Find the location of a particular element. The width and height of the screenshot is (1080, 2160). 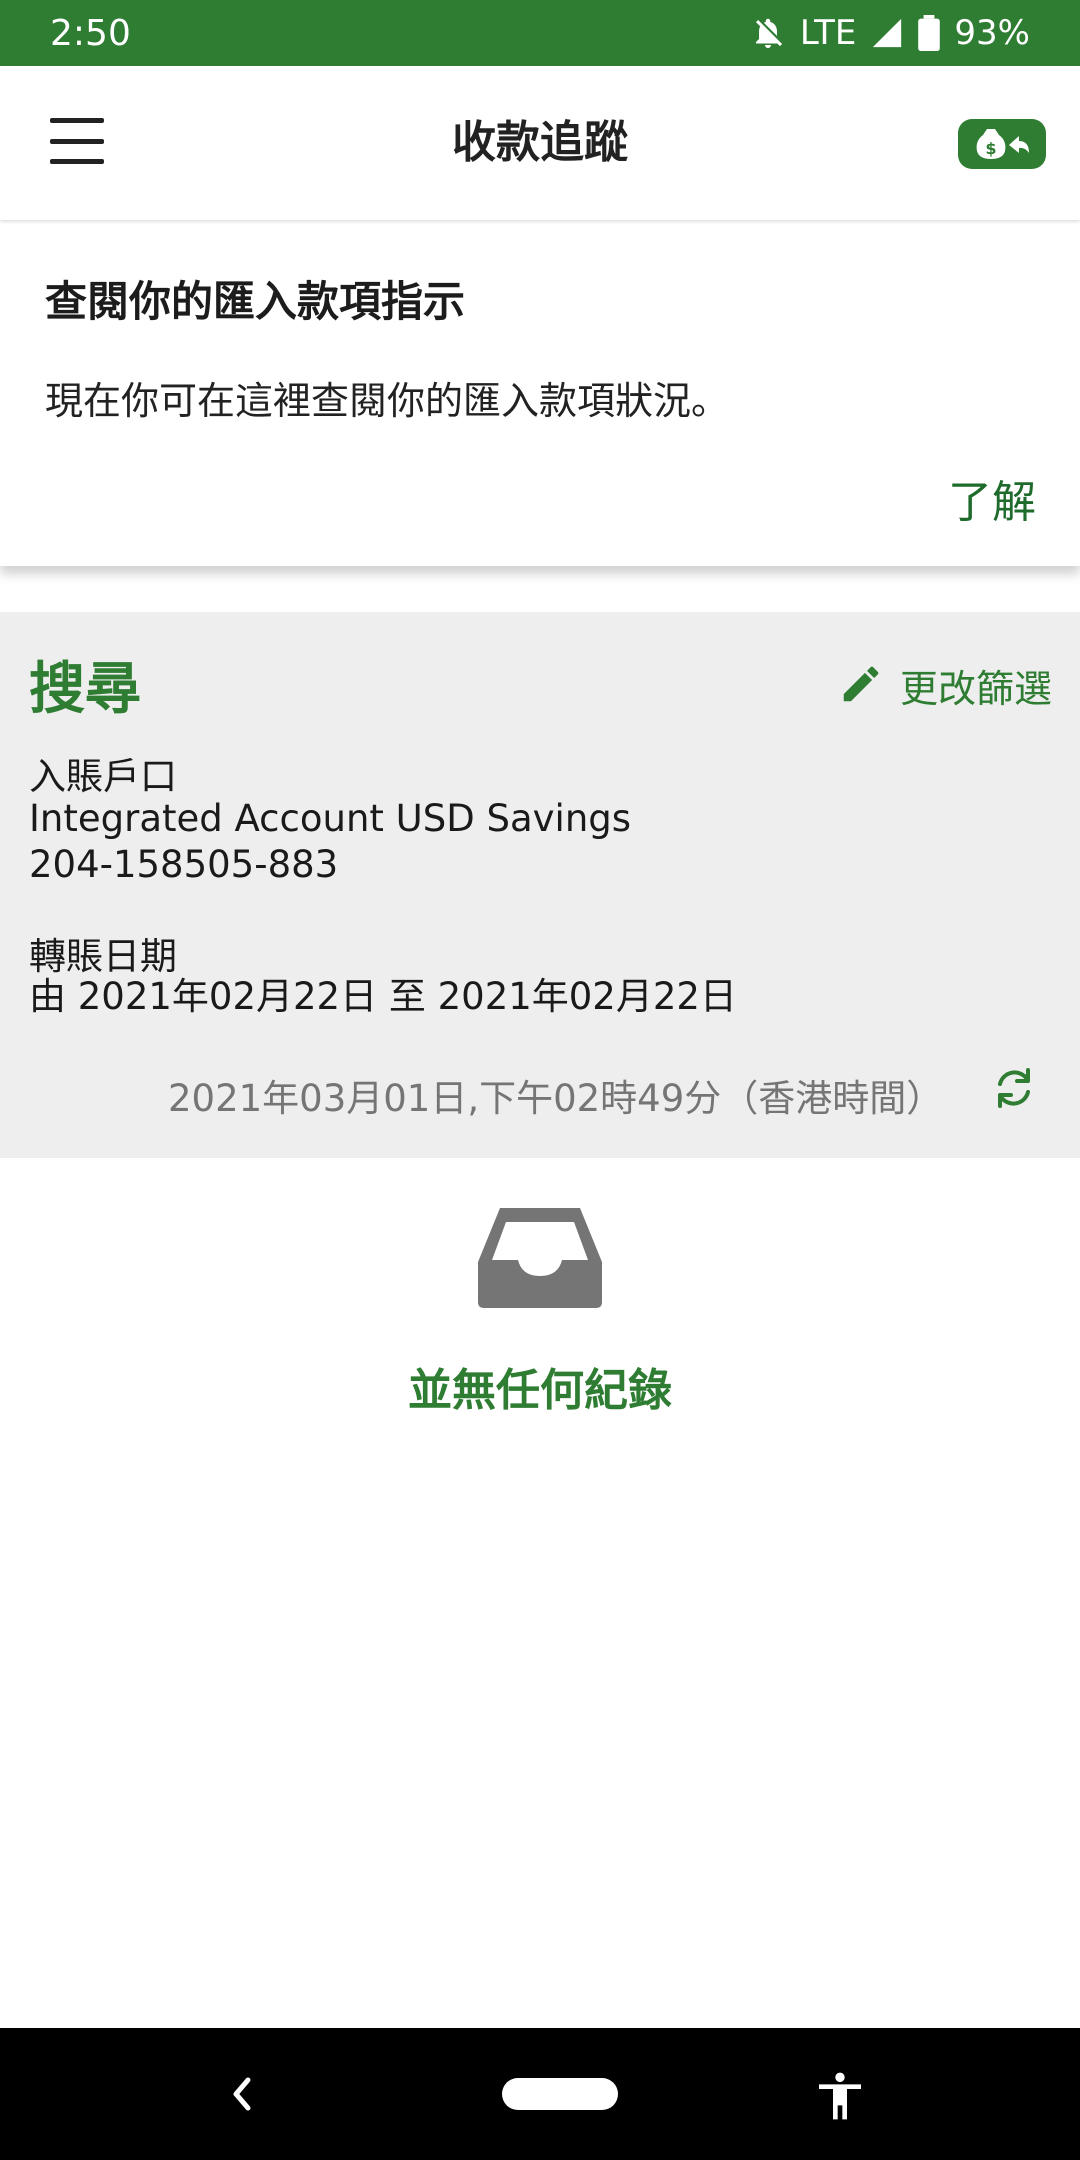

accessibility-icon is located at coordinates (840, 2096).